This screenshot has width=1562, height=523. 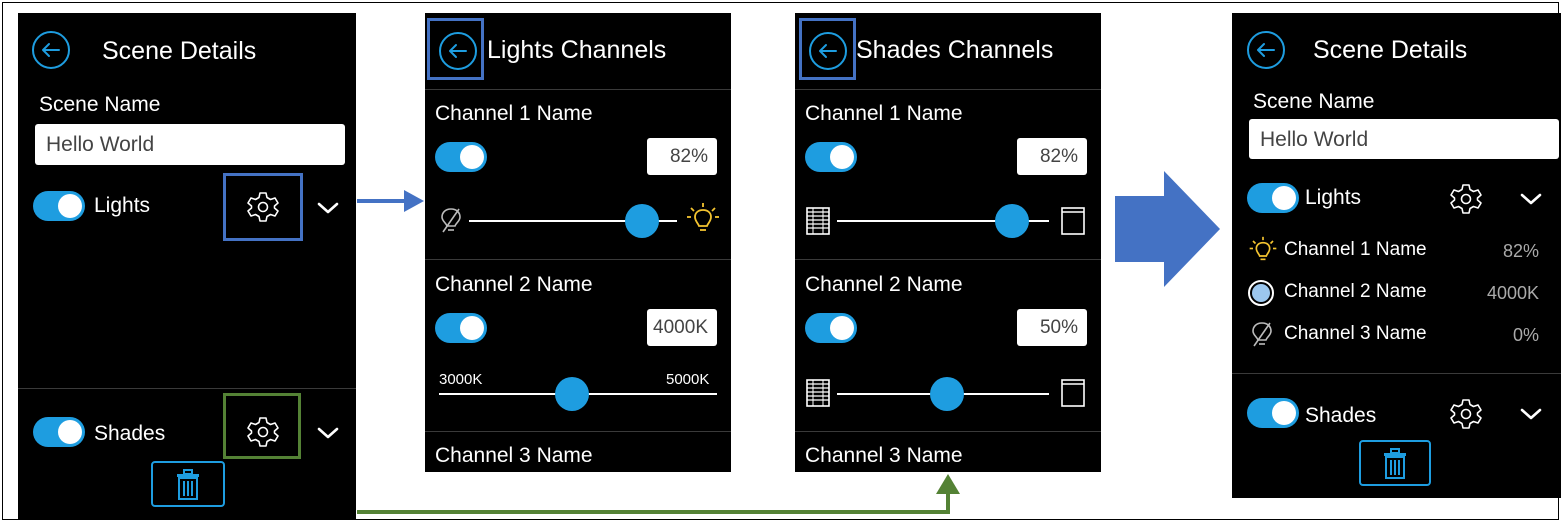 I want to click on slider-min-label: 3000K, so click(x=461, y=379).